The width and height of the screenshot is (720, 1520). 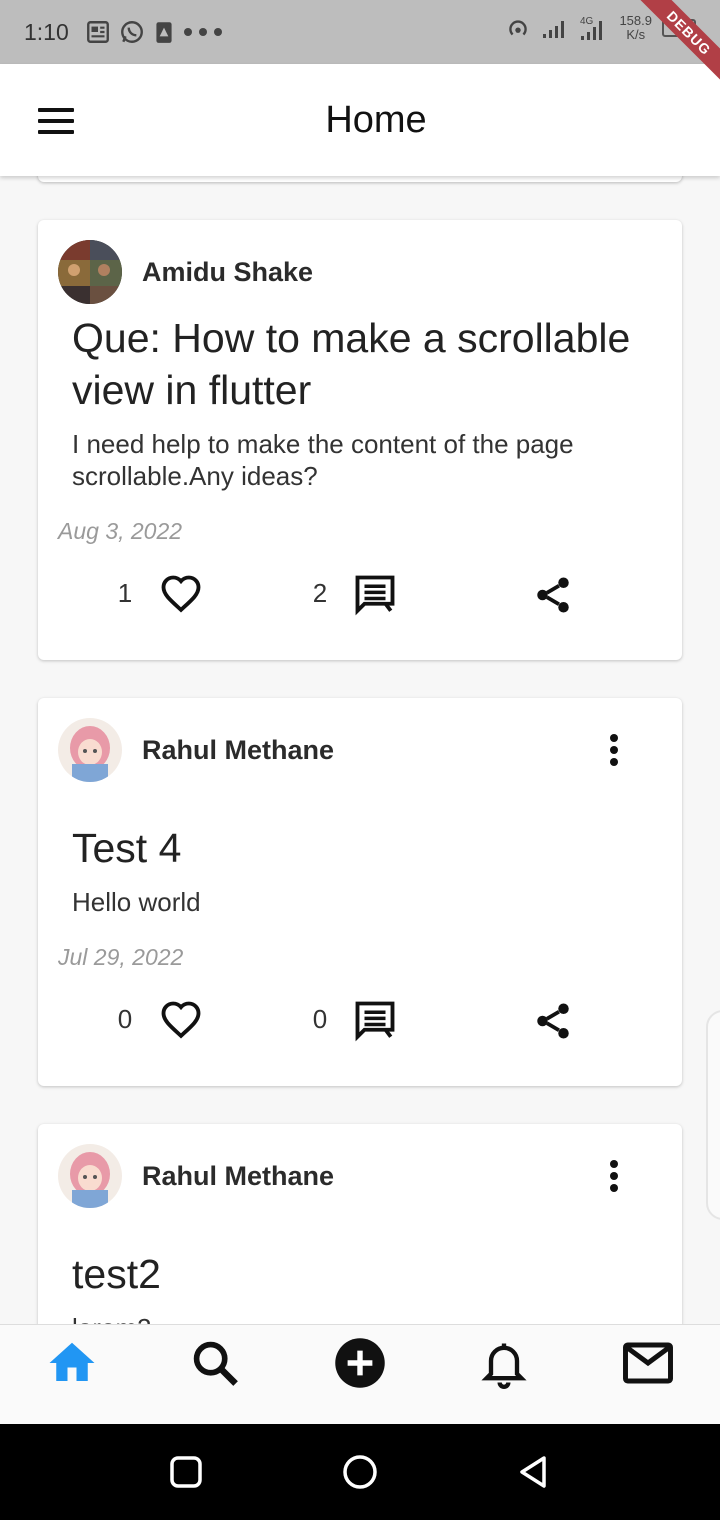 I want to click on network-speed: 158.9 K/s, so click(x=635, y=28).